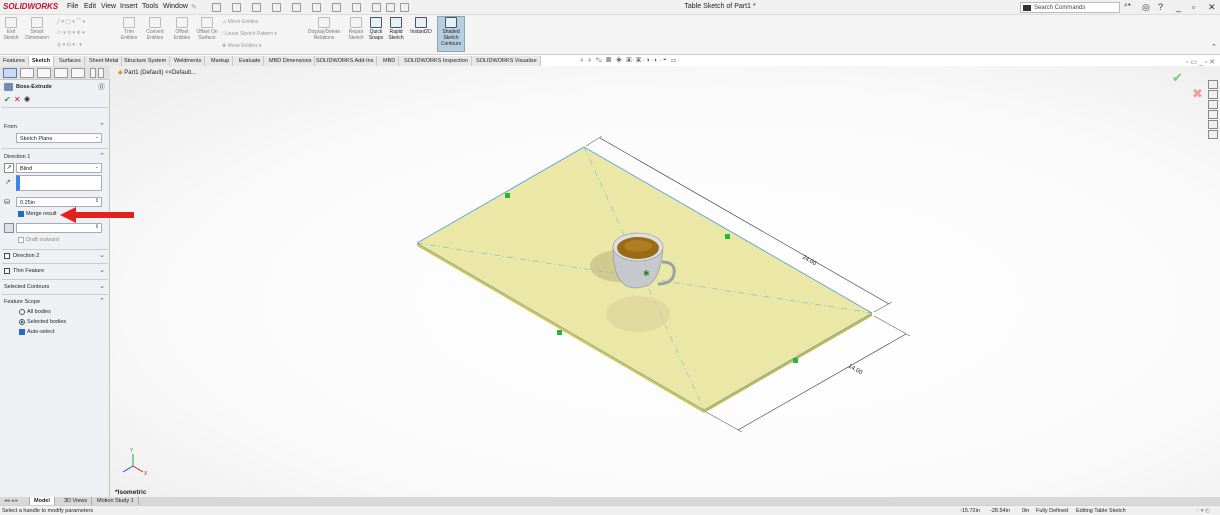 Image resolution: width=1220 pixels, height=515 pixels. Describe the element at coordinates (356, 7) in the screenshot. I see `select-icon` at that location.